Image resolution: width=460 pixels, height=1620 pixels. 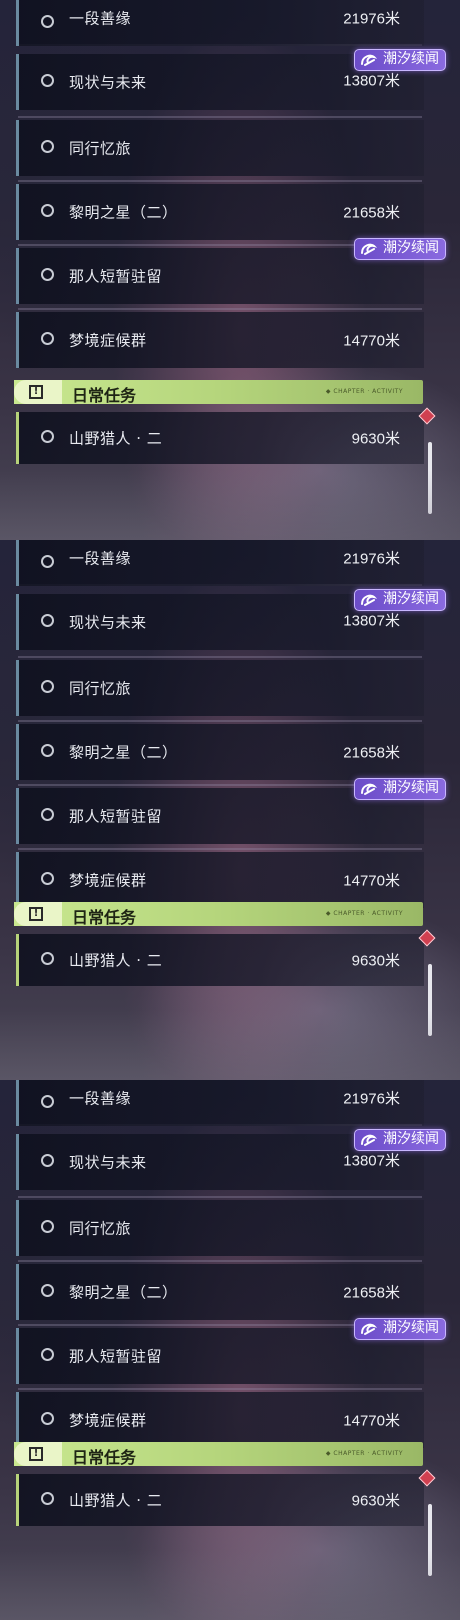 I want to click on quest-name: 梦境症候群, so click(x=108, y=340).